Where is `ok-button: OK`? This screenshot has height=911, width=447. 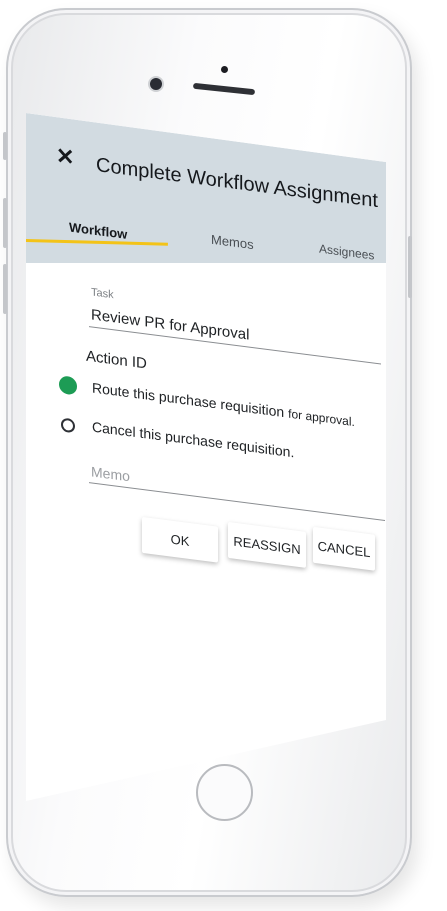 ok-button: OK is located at coordinates (180, 539).